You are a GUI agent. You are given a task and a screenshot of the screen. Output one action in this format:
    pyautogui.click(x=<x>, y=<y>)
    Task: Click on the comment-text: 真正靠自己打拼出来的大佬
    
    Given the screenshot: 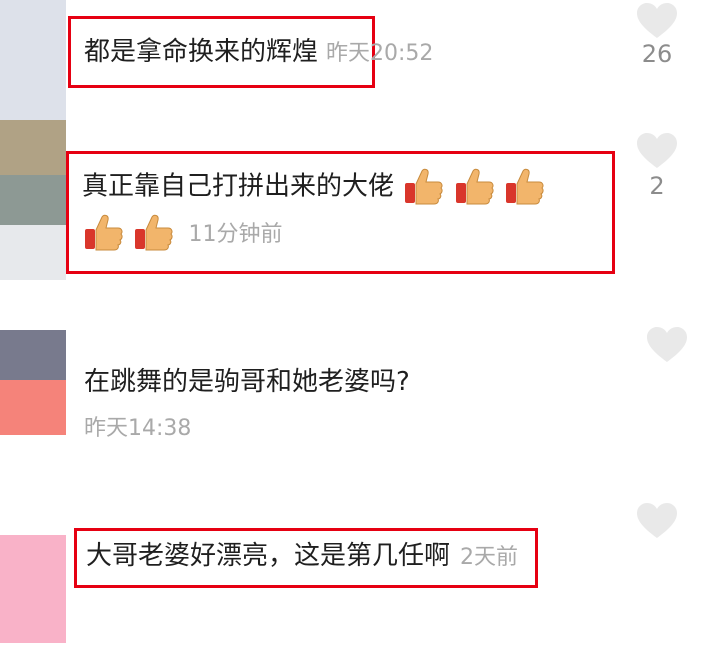 What is the action you would take?
    pyautogui.click(x=313, y=187)
    